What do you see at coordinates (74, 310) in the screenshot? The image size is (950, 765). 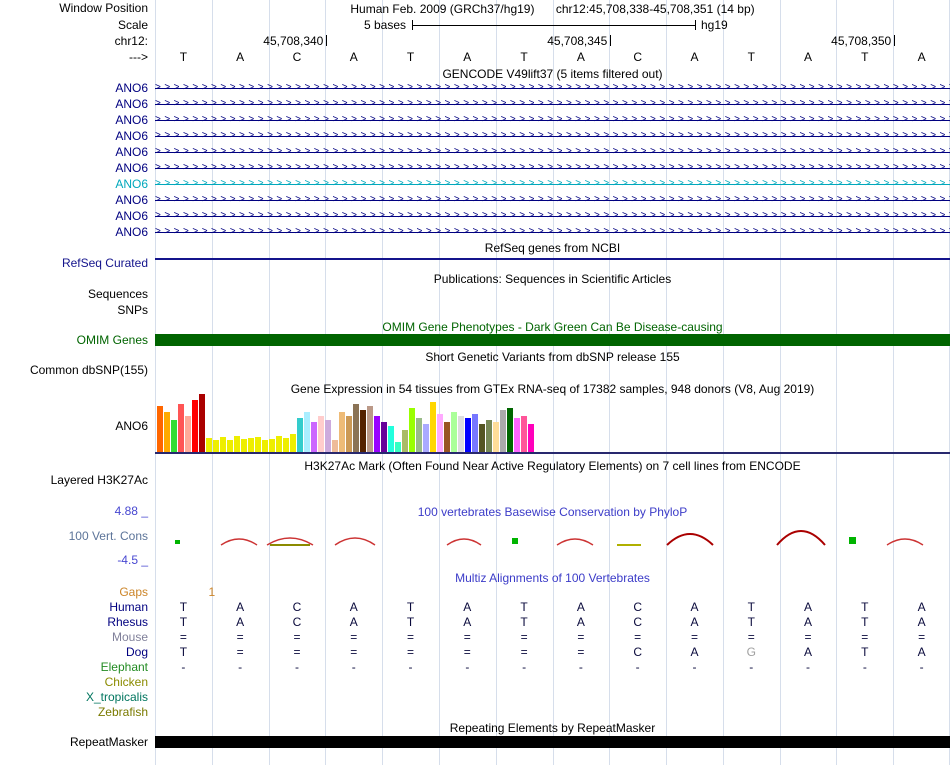 I see `snps-label: SNPs` at bounding box center [74, 310].